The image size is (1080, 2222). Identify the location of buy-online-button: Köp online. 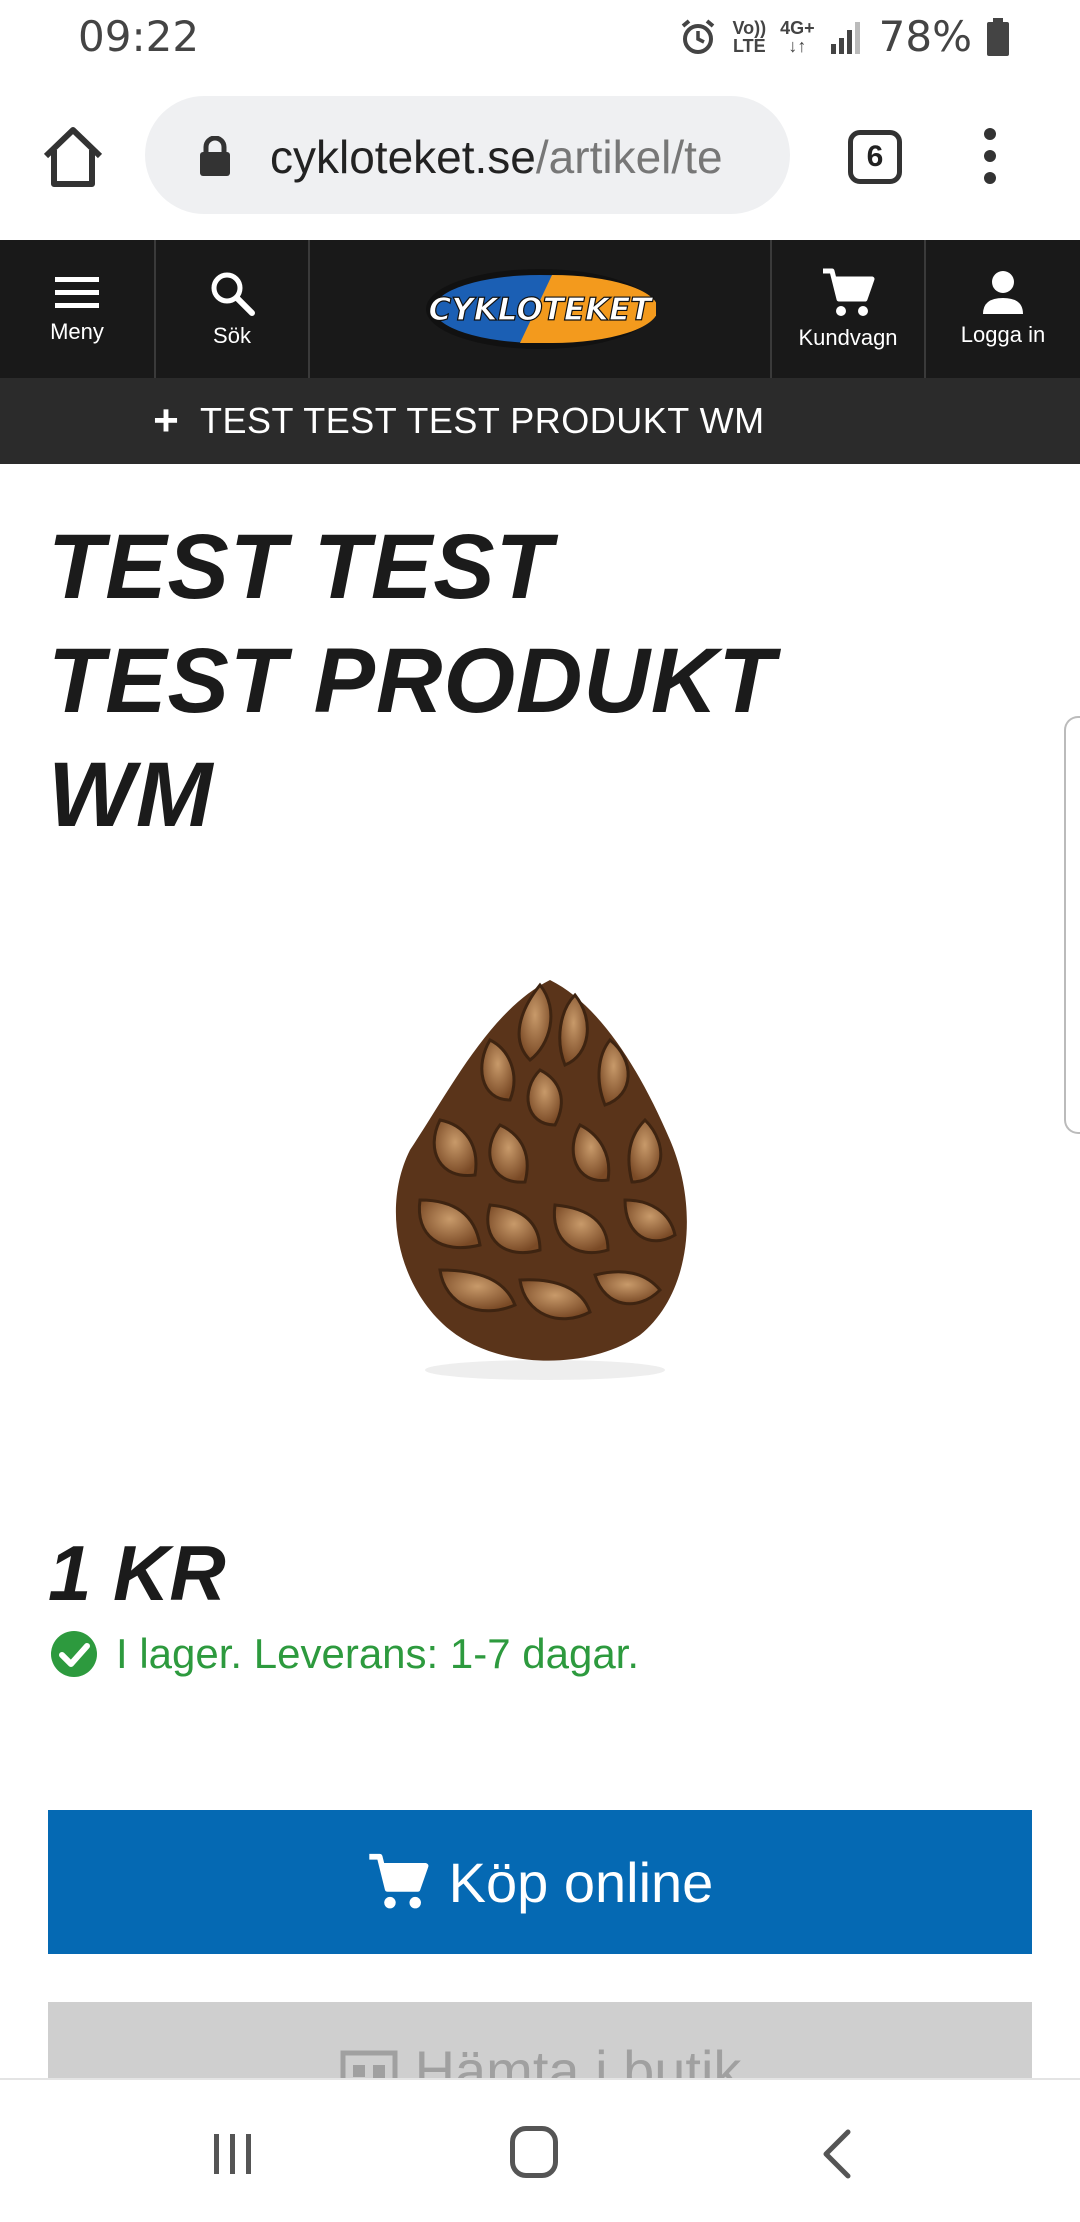
(540, 1882).